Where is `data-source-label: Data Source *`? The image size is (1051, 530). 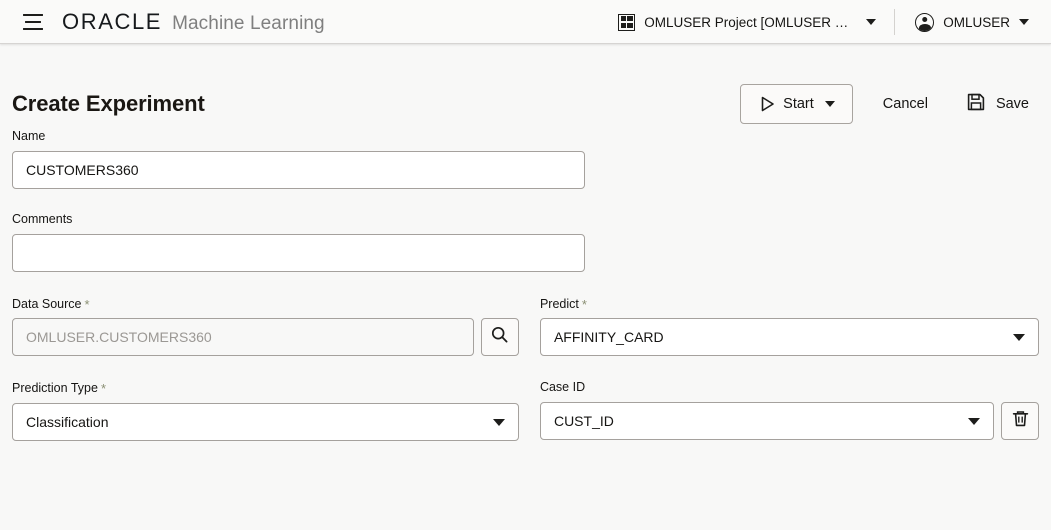 data-source-label: Data Source * is located at coordinates (265, 304).